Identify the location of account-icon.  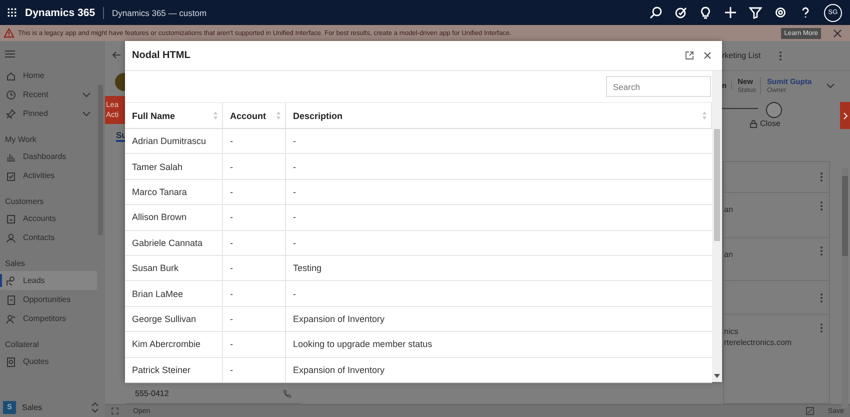
(11, 219).